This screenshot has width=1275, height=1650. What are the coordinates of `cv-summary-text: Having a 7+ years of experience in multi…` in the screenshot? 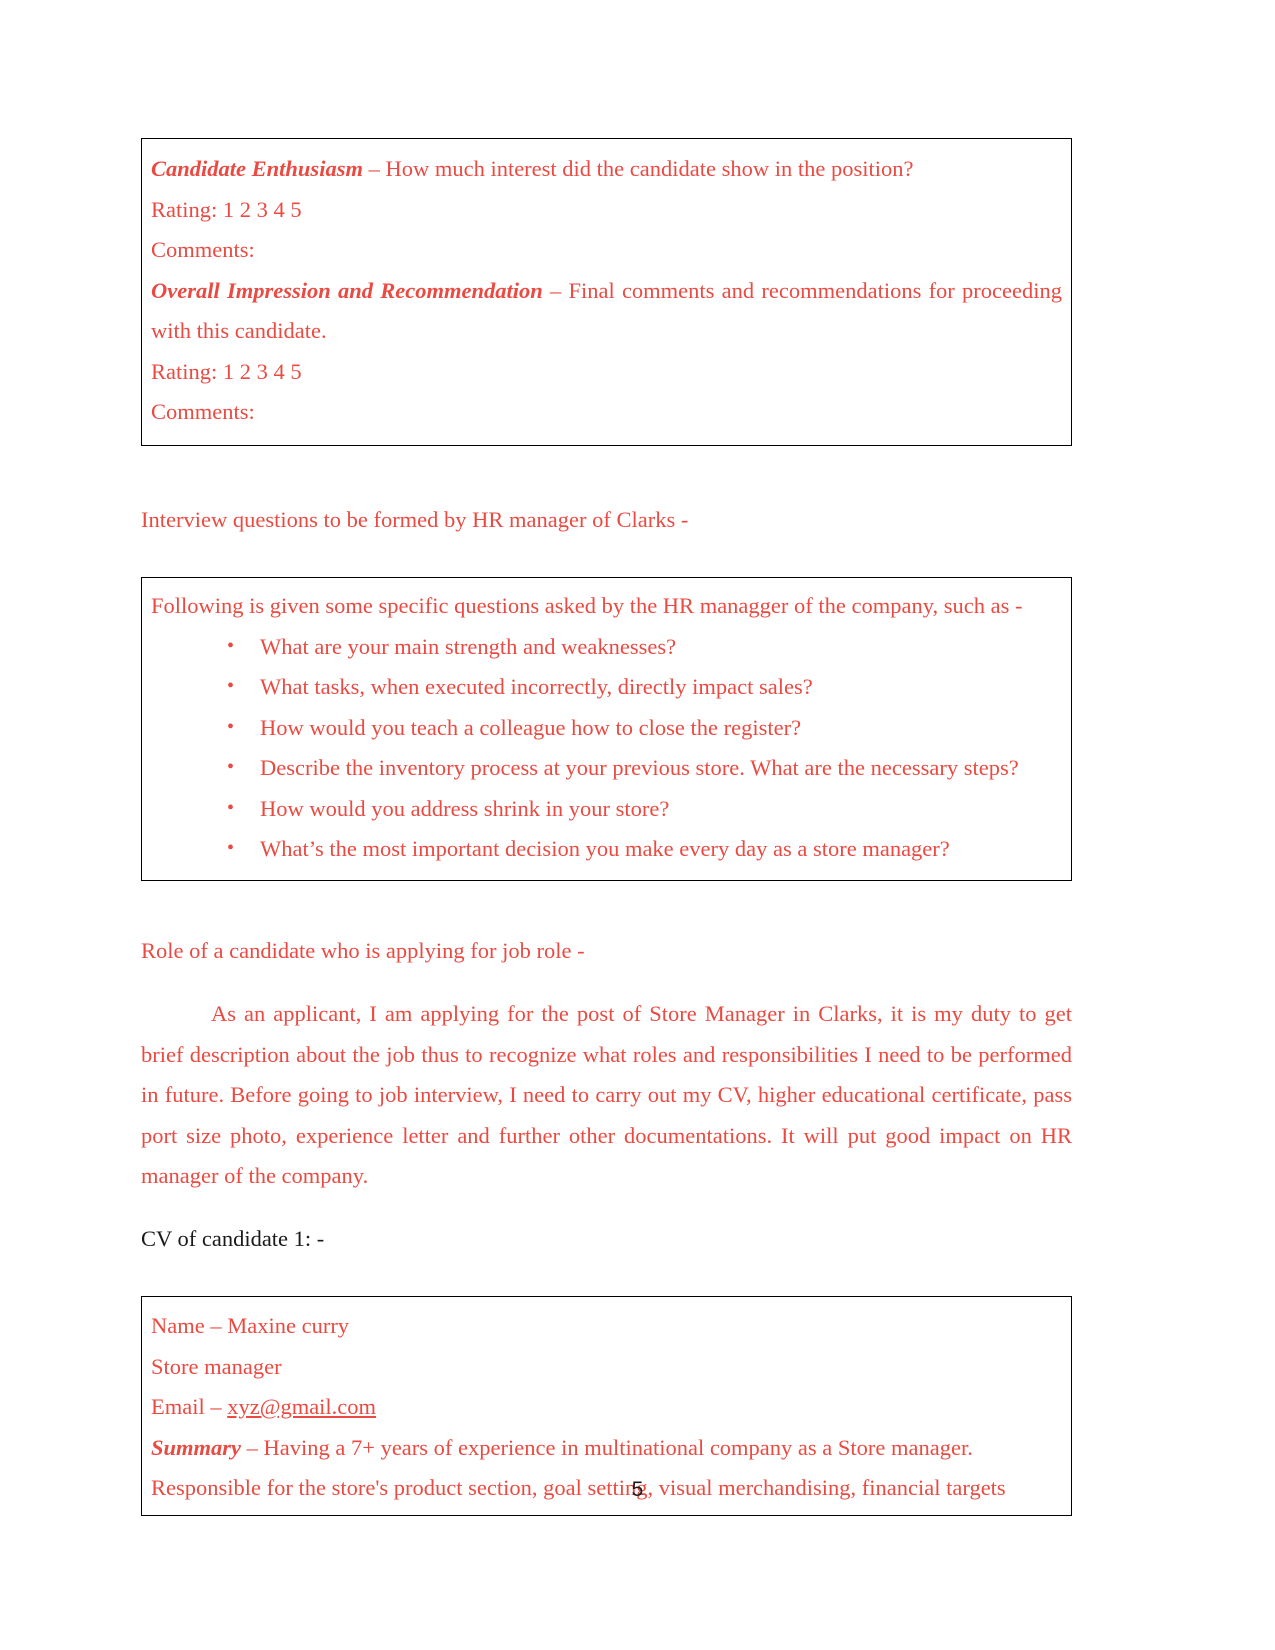 It's located at (618, 1447).